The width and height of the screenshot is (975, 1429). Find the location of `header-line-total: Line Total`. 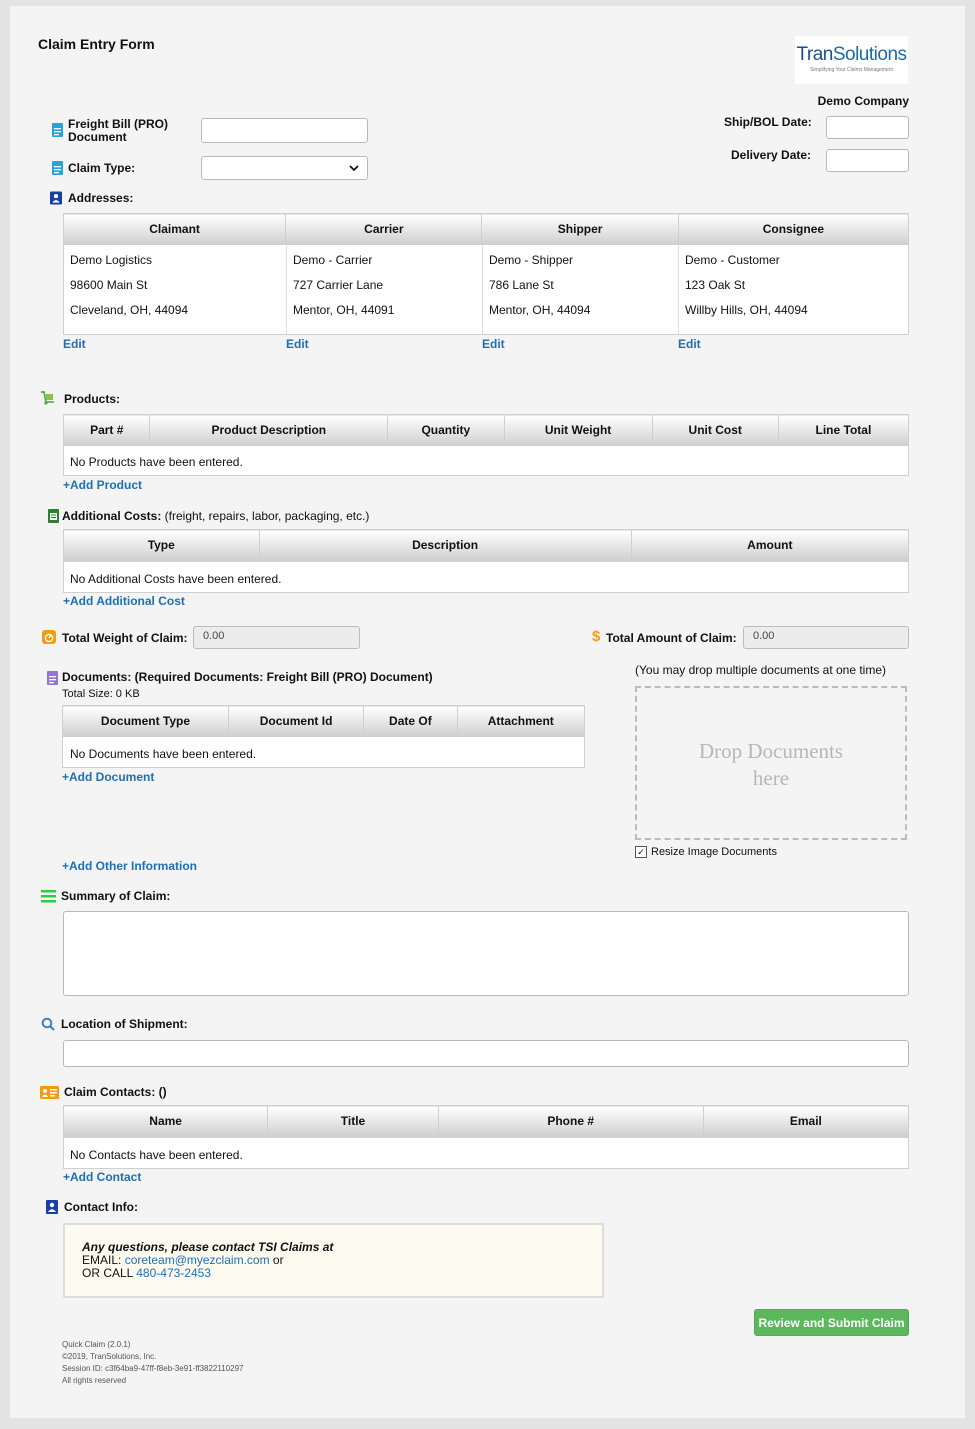

header-line-total: Line Total is located at coordinates (843, 430).